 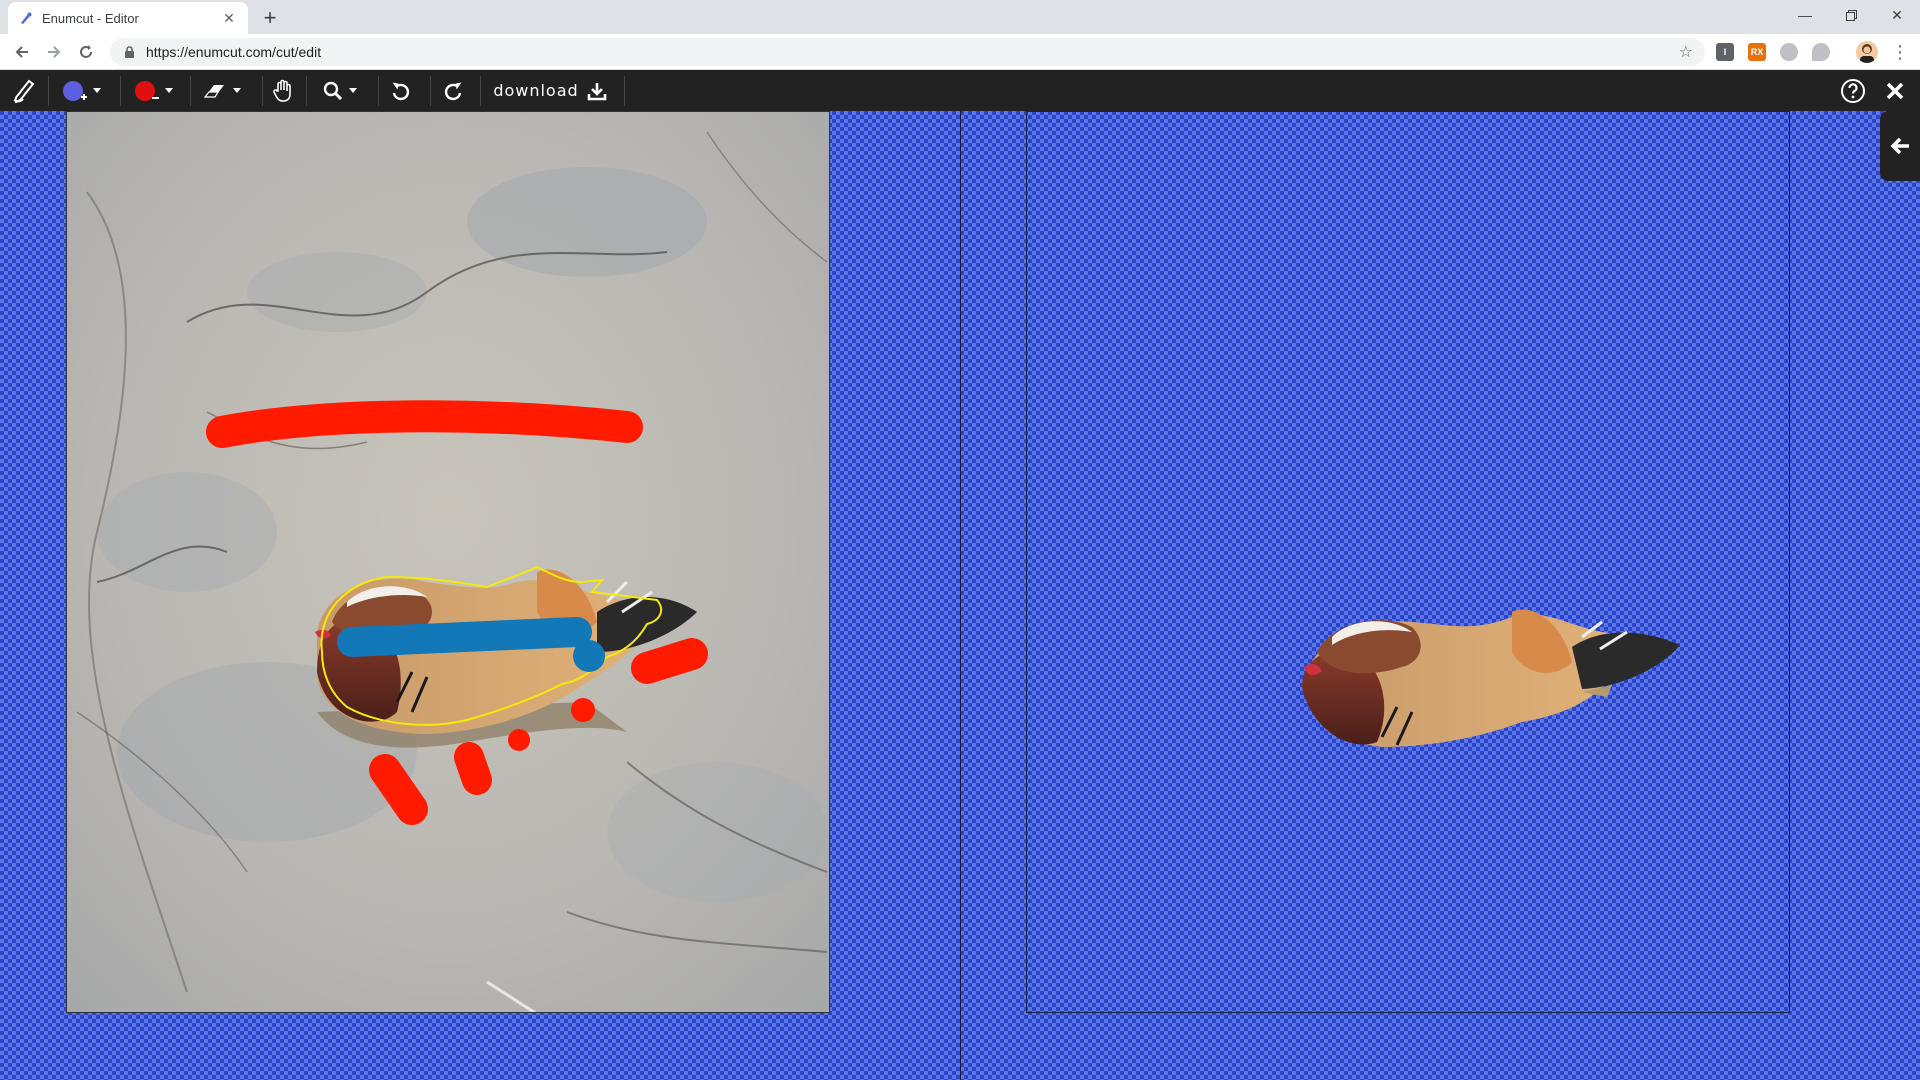 I want to click on download-icon, so click(x=597, y=91).